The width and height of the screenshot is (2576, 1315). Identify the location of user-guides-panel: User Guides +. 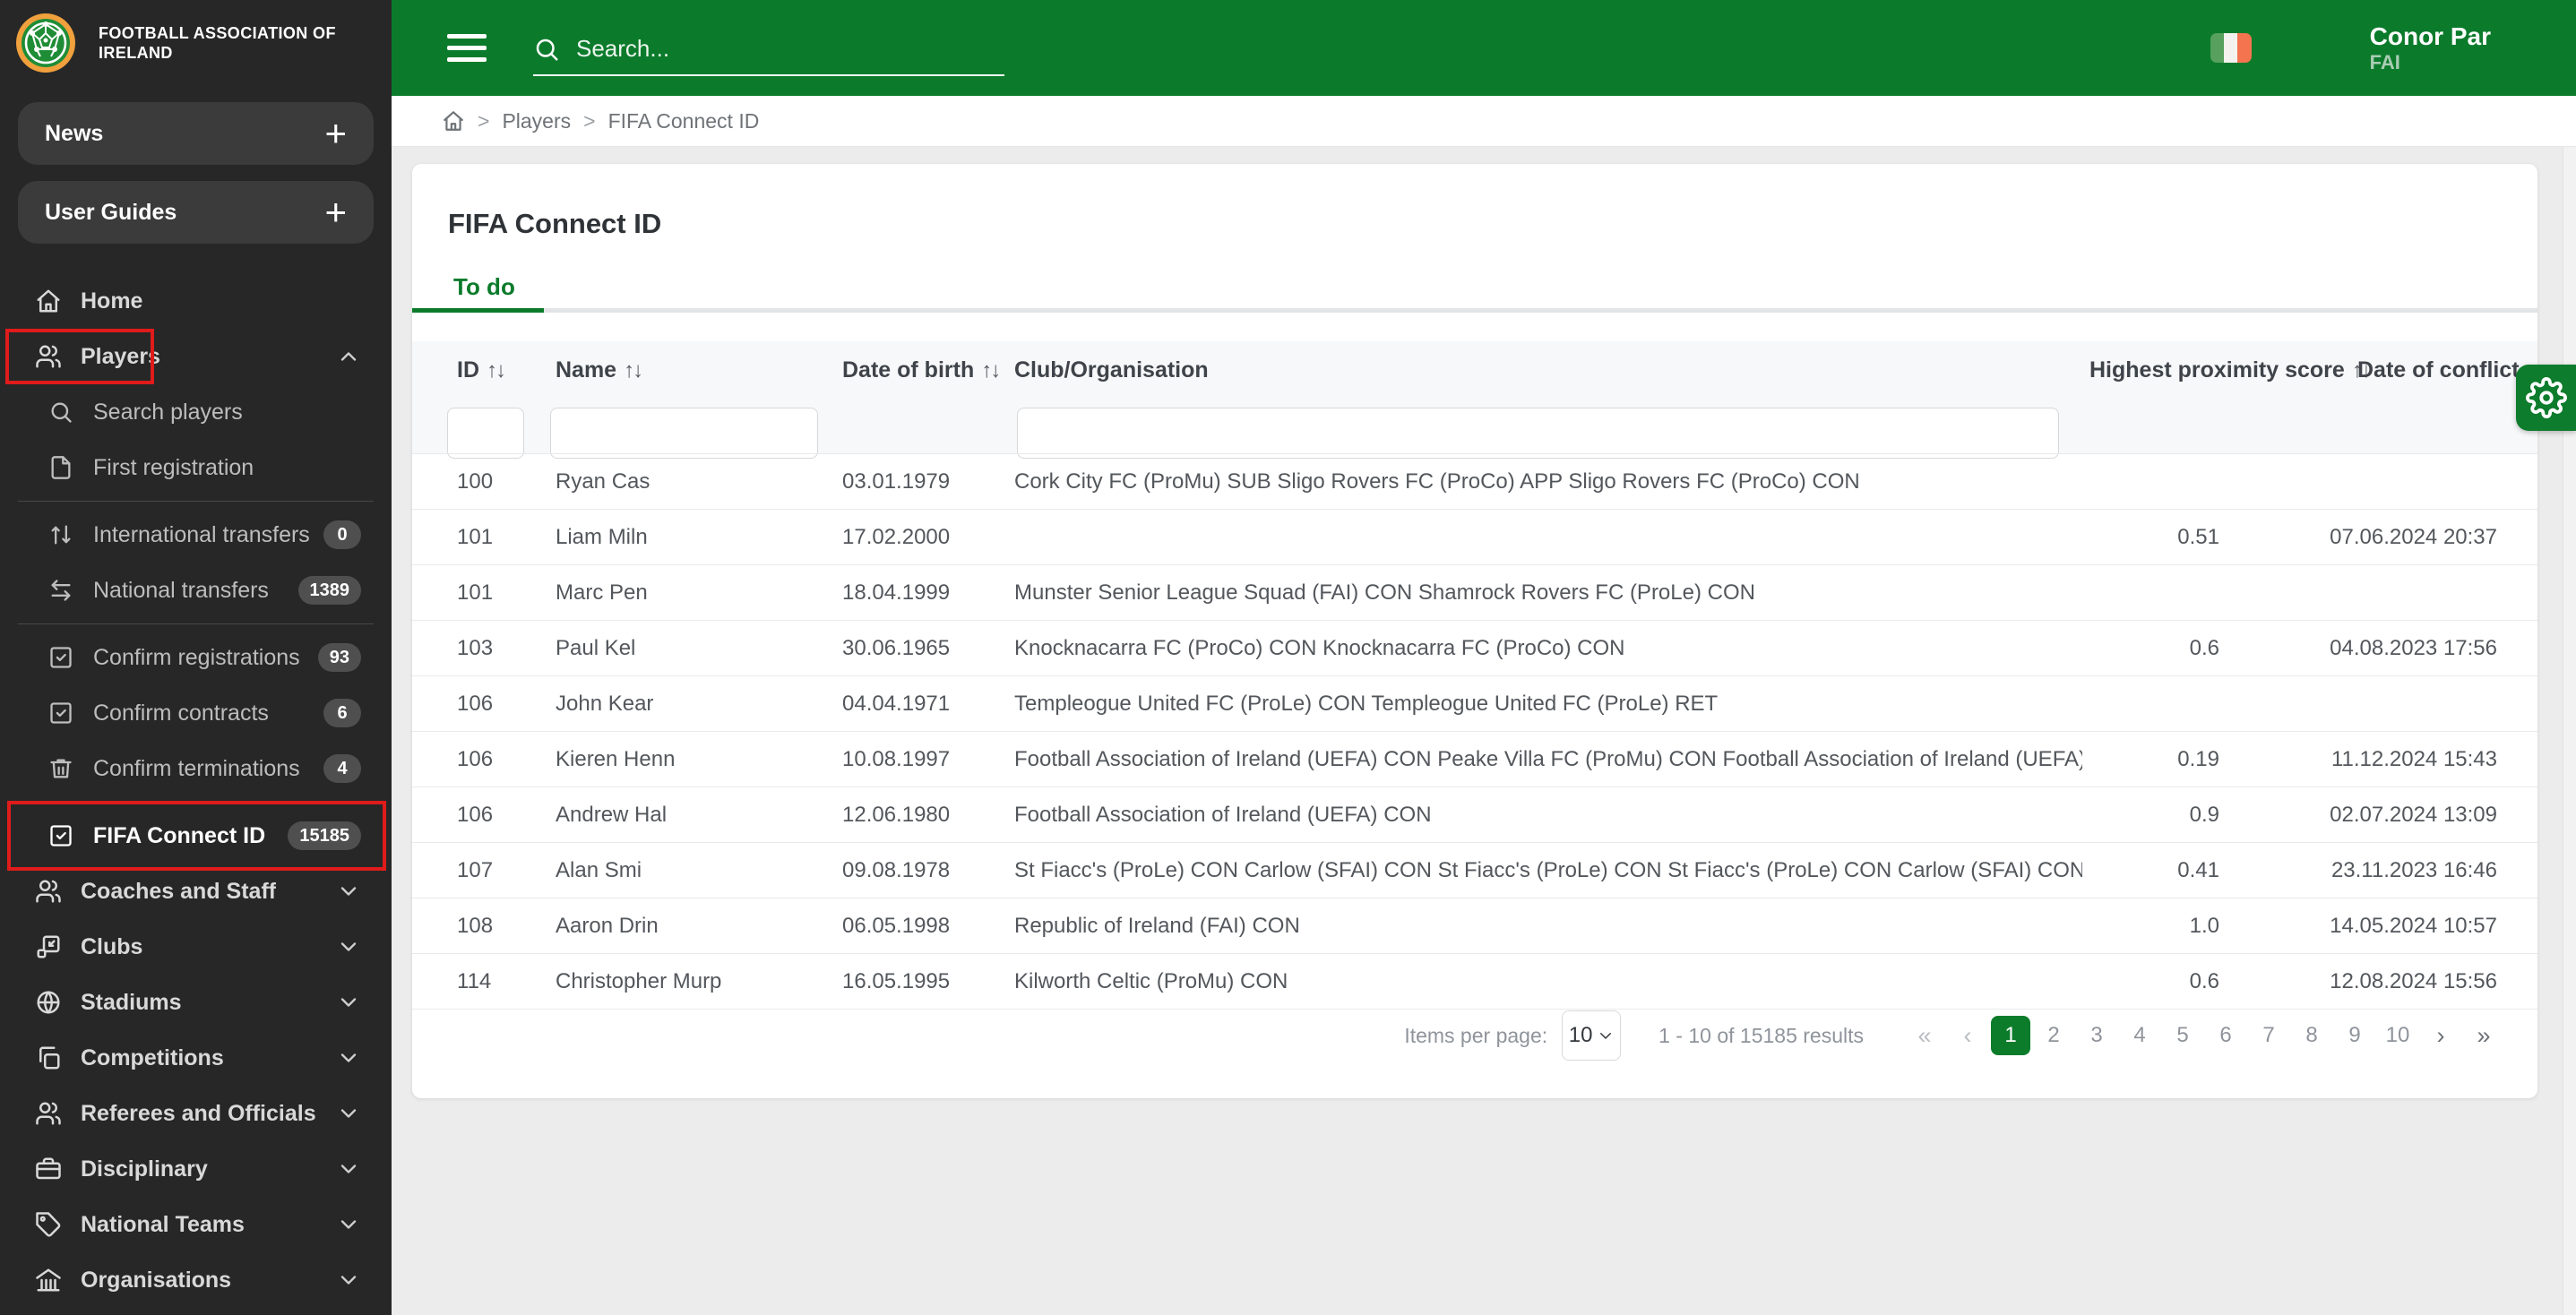
(196, 212).